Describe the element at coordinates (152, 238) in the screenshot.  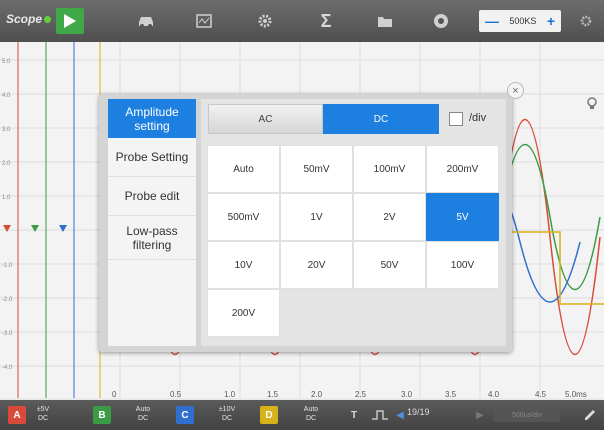
I see `menu-item-low-pass-filtering: Low-pass filtering` at that location.